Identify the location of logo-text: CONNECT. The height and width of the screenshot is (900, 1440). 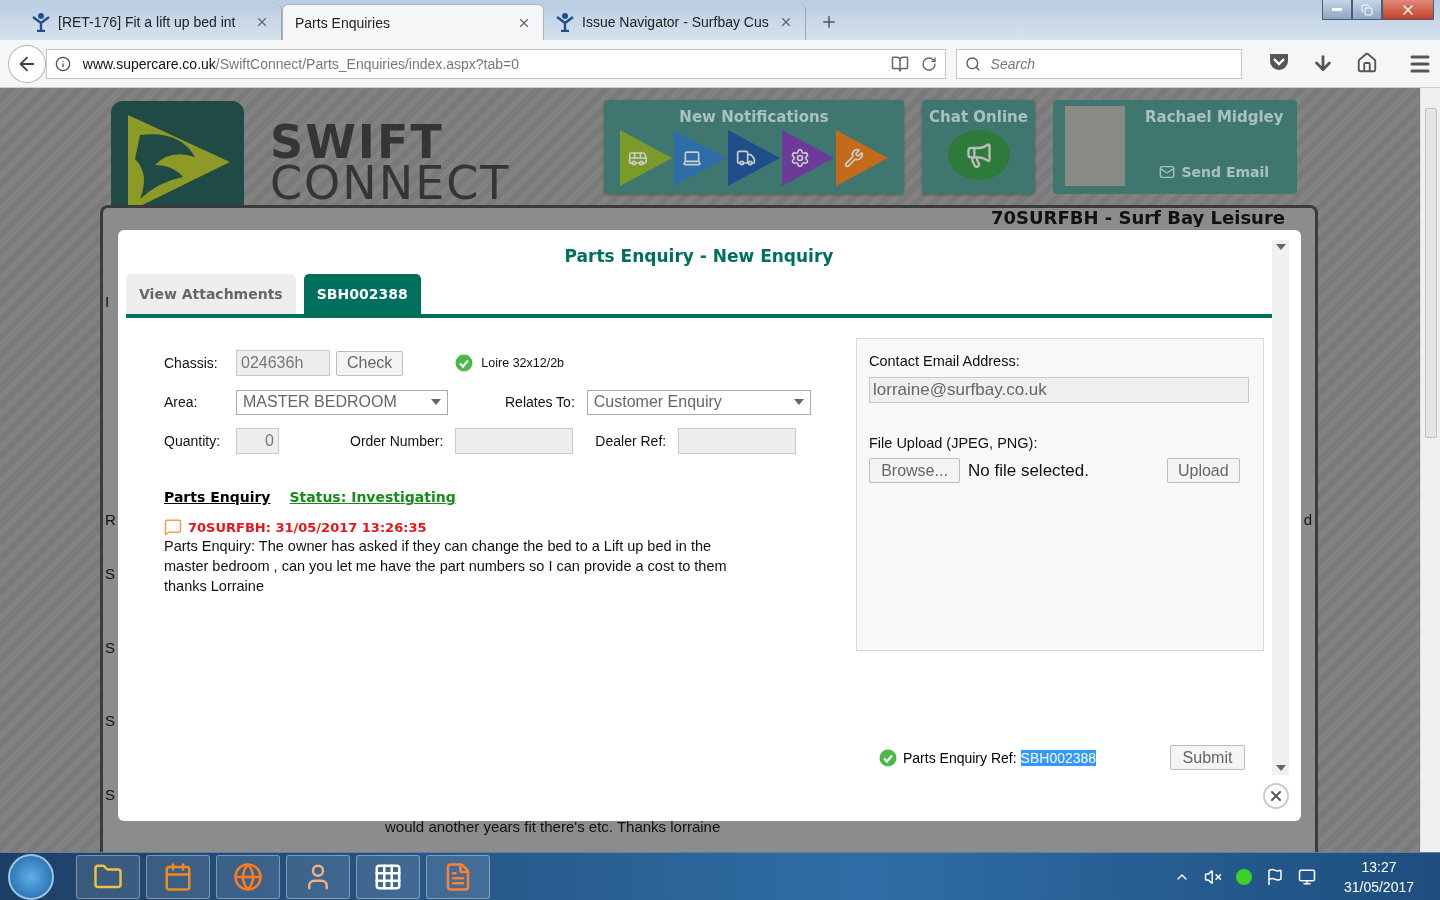
(390, 183).